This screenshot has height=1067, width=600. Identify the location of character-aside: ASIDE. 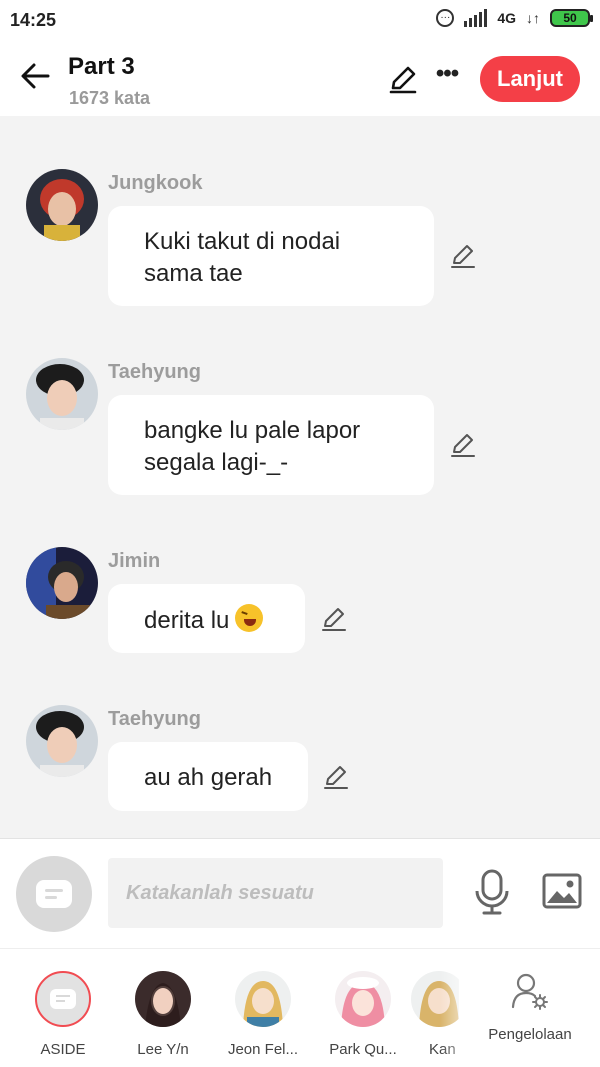
(63, 1014).